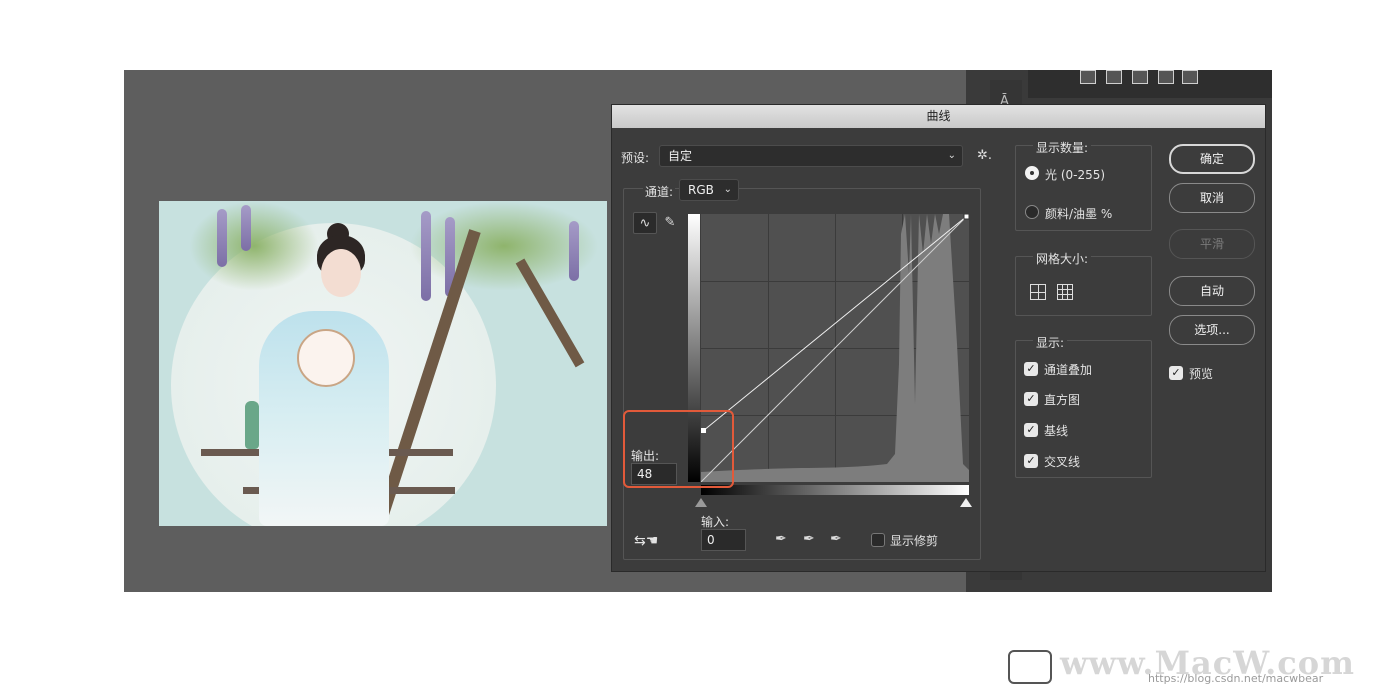  I want to click on histogram-checkbox: ✓, so click(1031, 399).